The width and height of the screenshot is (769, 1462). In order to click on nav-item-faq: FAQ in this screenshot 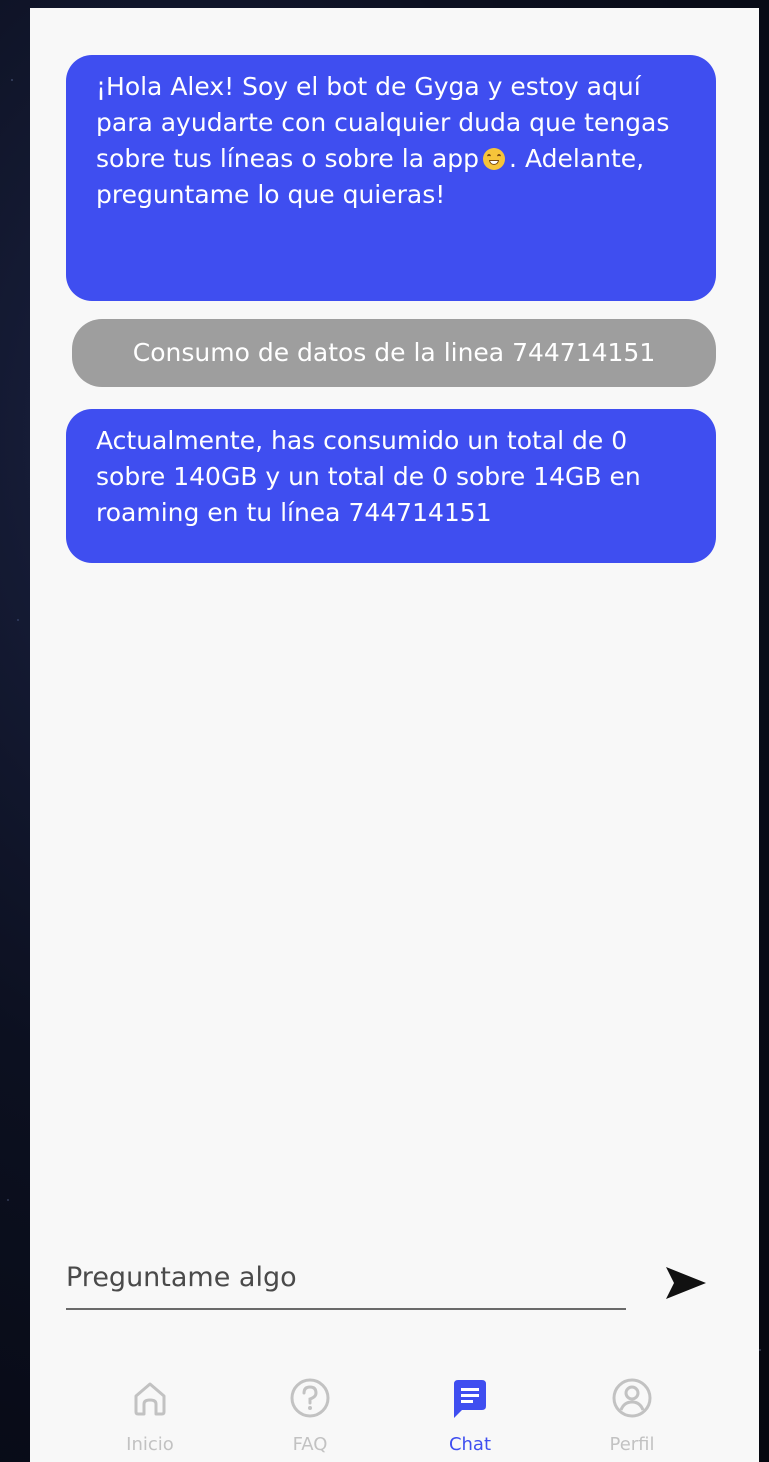, I will do `click(310, 1415)`.